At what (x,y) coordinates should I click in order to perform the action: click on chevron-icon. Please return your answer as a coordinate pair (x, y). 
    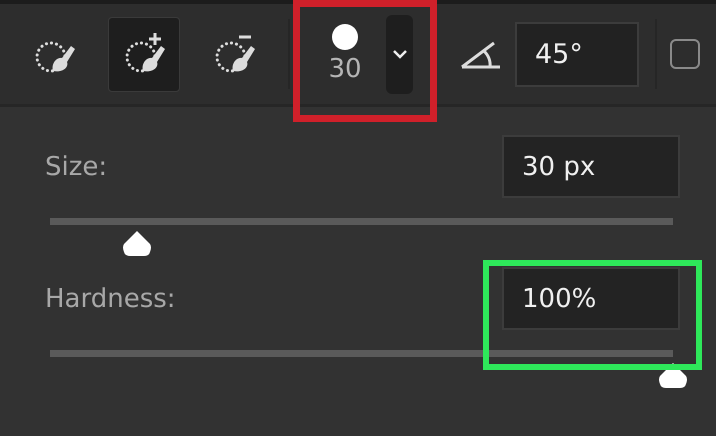
    Looking at the image, I should click on (400, 54).